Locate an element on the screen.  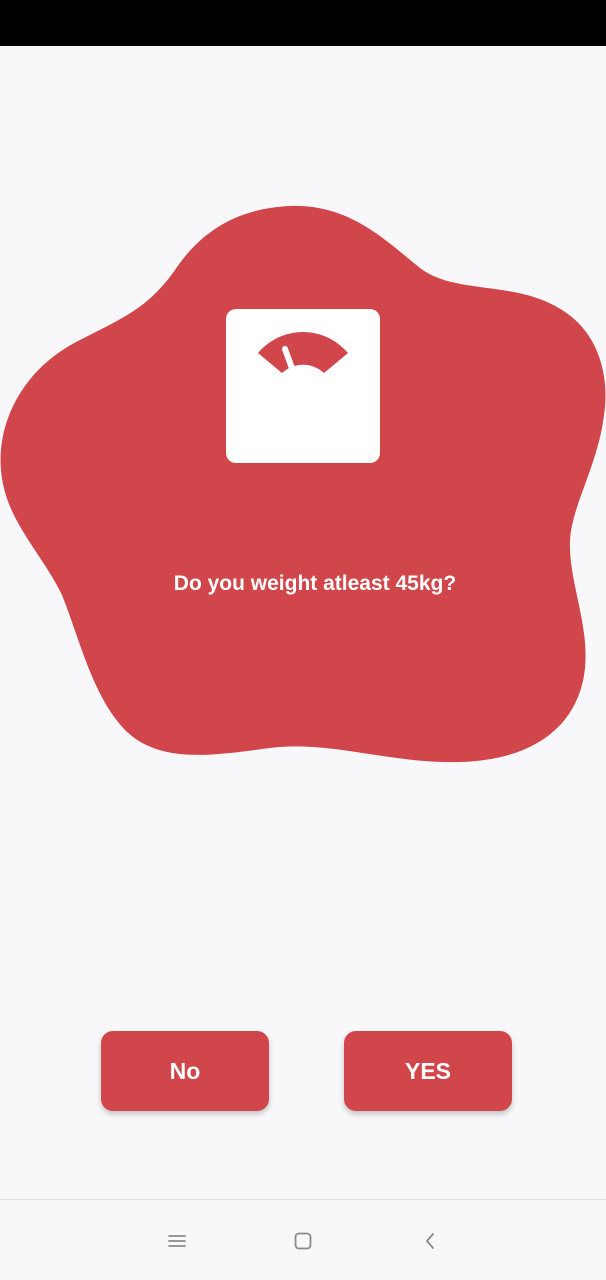
menu-icon is located at coordinates (177, 1241).